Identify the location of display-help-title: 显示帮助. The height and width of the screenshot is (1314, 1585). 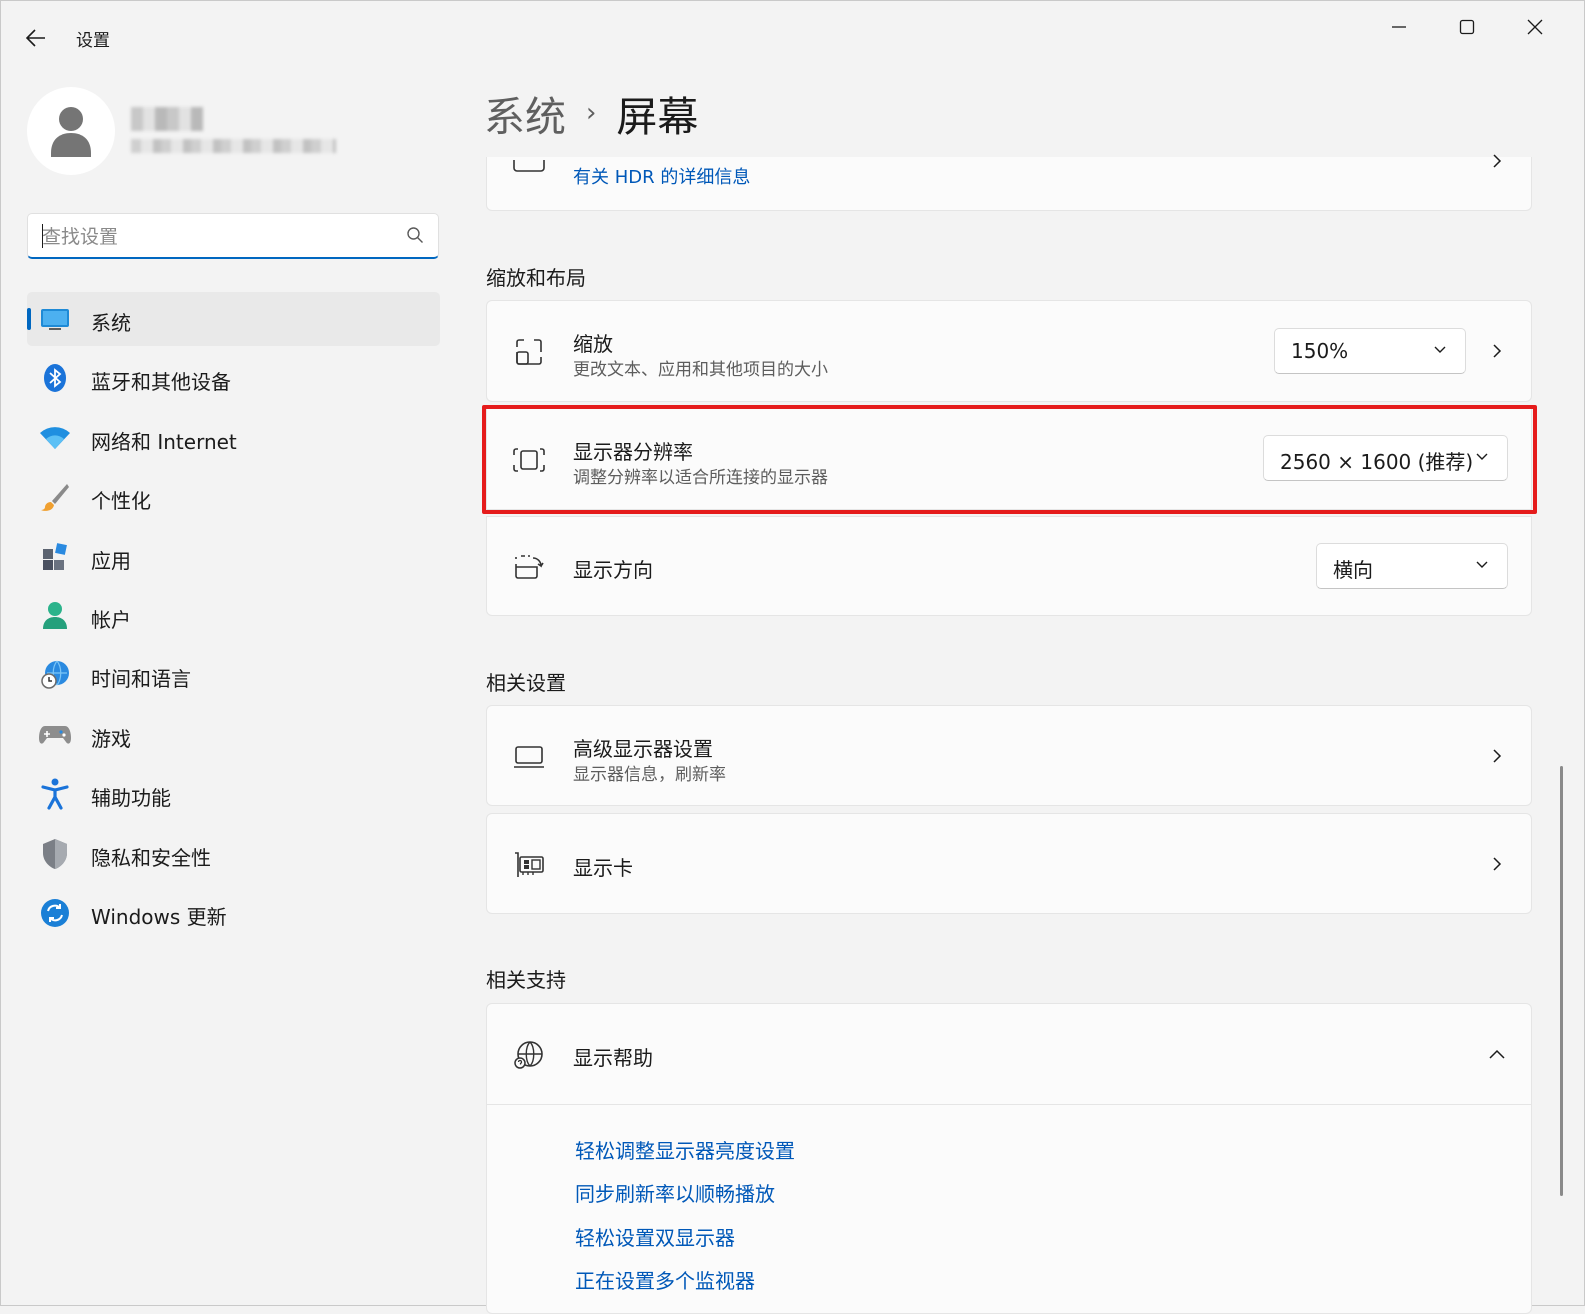
(613, 1058).